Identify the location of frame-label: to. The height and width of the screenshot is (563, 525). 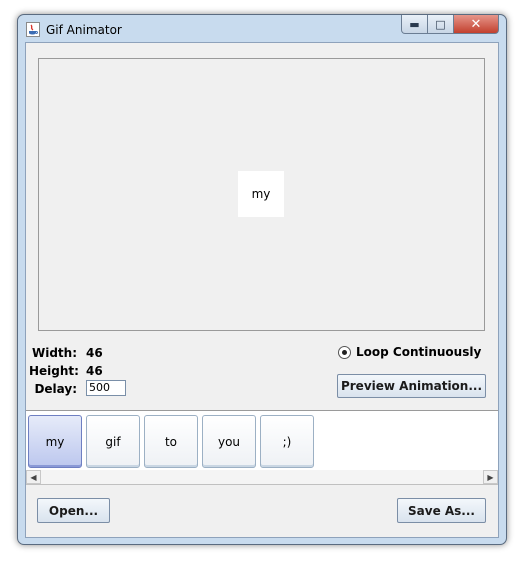
(171, 441).